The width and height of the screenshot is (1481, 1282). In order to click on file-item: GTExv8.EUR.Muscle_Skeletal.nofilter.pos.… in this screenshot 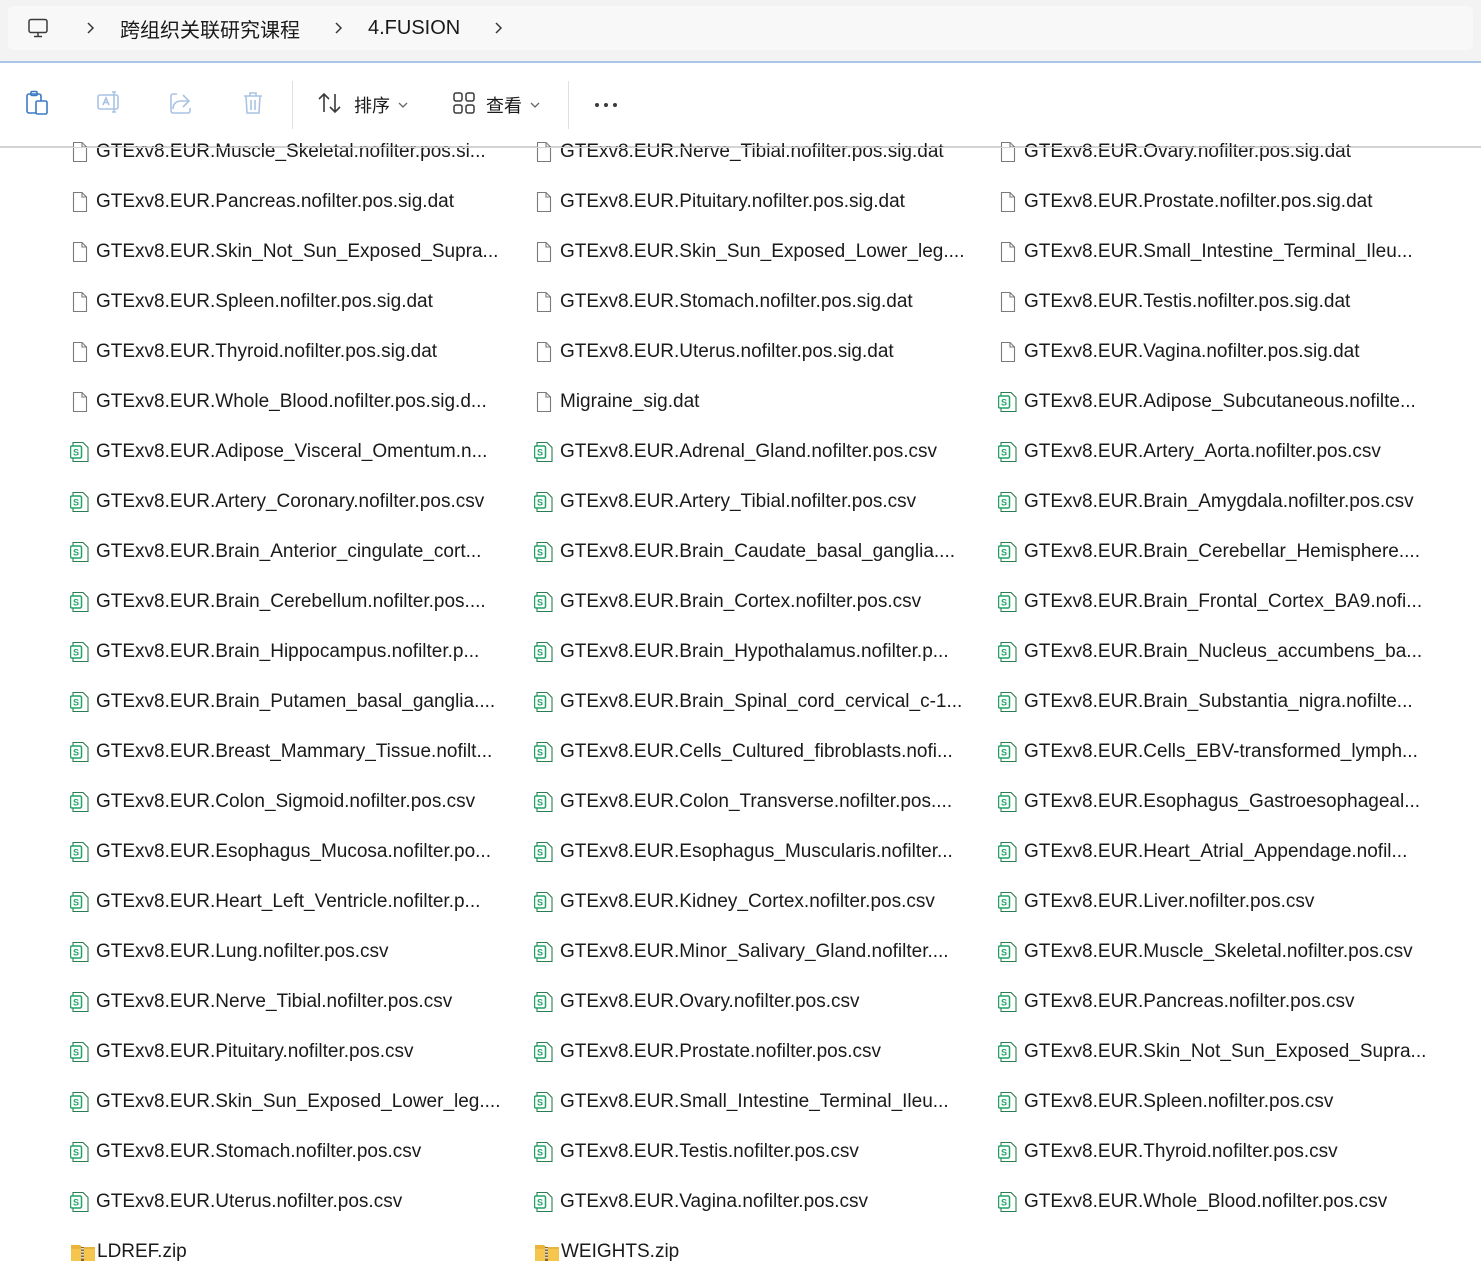, I will do `click(278, 152)`.